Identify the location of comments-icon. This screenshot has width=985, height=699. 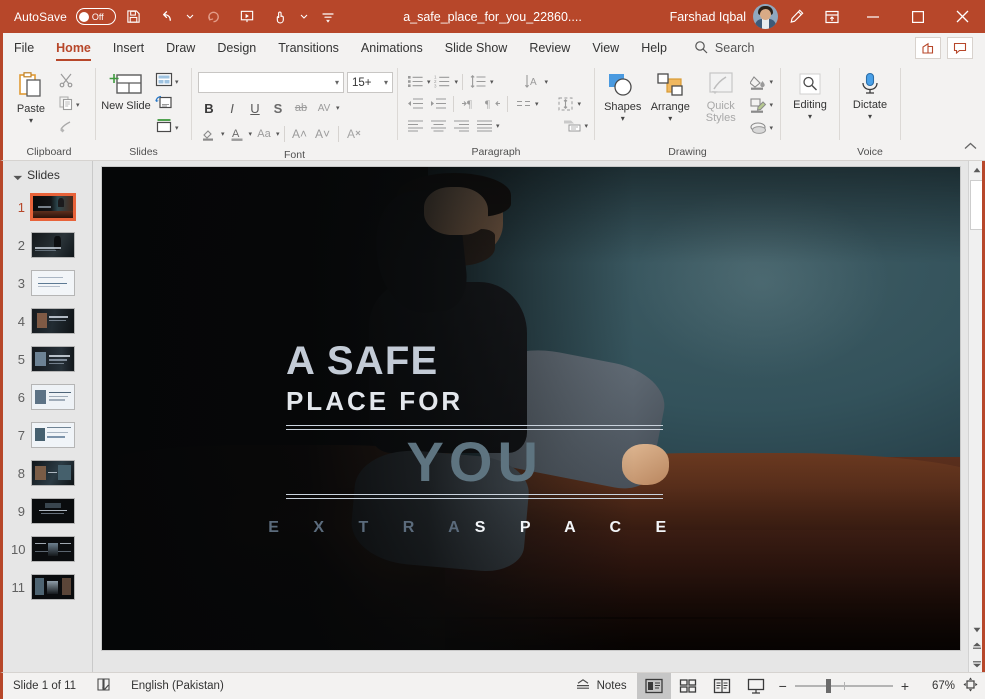
(960, 48).